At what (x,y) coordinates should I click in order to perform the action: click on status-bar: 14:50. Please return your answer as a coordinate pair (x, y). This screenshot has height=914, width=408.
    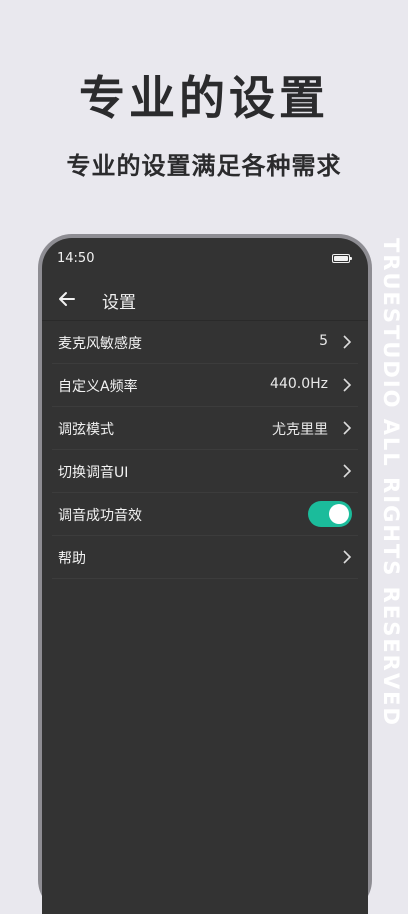
    Looking at the image, I should click on (205, 258).